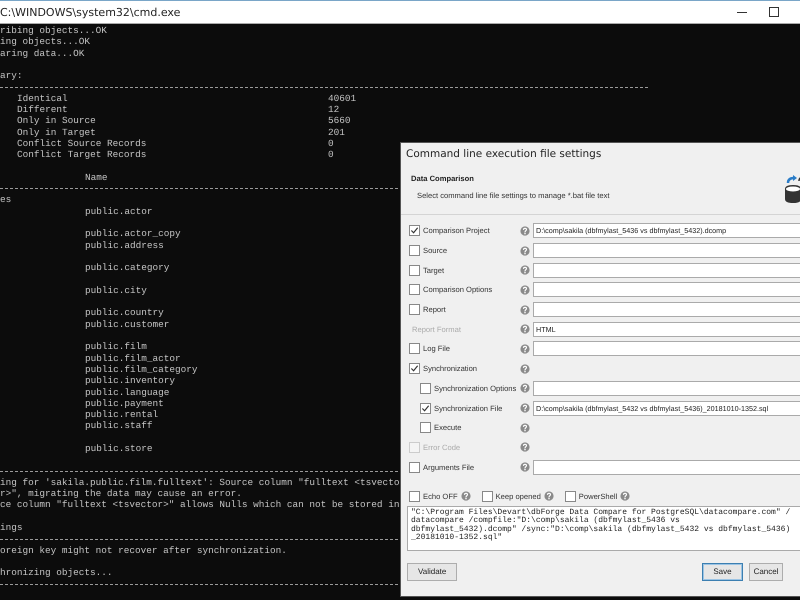 This screenshot has width=800, height=600. Describe the element at coordinates (124, 245) in the screenshot. I see `object-name: public.address` at that location.